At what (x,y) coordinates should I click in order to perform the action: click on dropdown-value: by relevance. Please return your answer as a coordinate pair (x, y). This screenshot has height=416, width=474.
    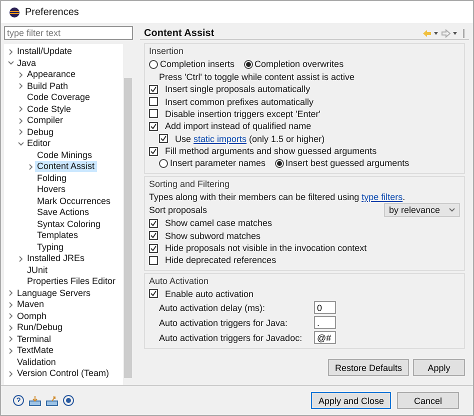
    Looking at the image, I should click on (414, 210).